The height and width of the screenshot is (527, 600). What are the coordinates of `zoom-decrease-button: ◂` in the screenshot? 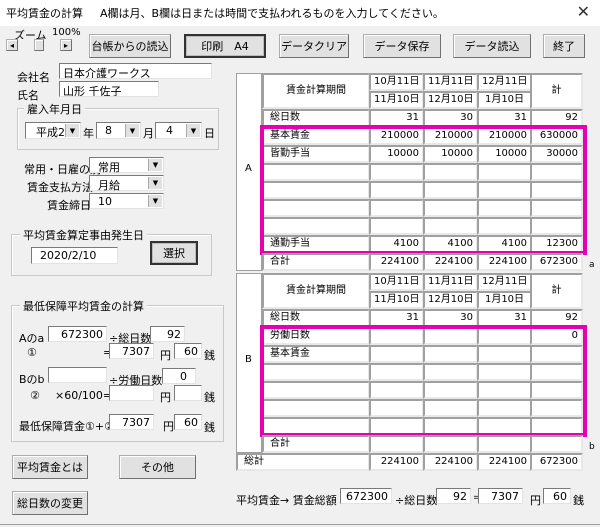 It's located at (12, 45).